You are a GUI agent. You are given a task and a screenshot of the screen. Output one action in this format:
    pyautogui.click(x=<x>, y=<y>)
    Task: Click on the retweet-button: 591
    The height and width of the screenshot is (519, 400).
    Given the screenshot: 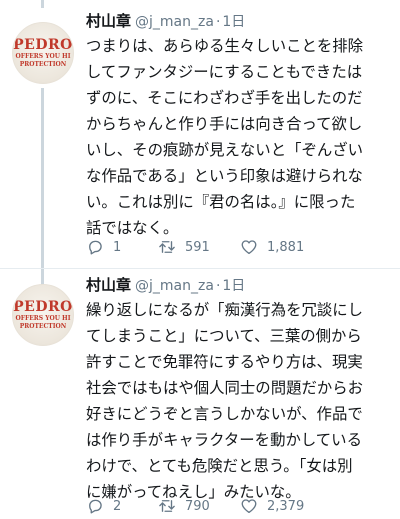 What is the action you would take?
    pyautogui.click(x=199, y=247)
    